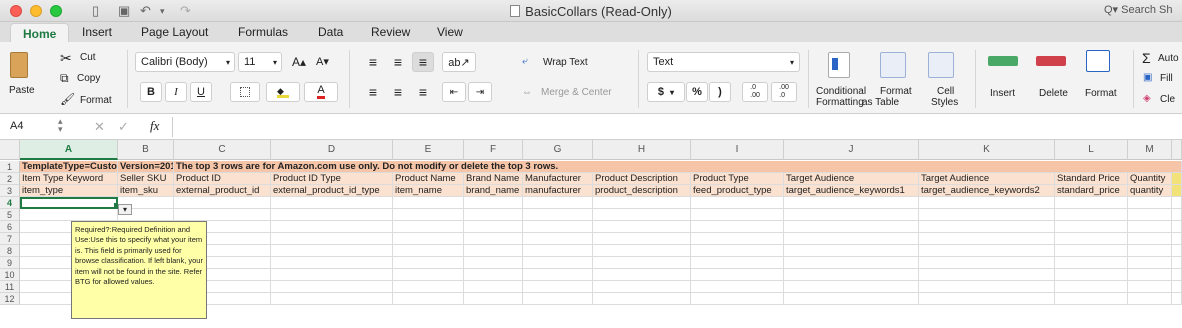 This screenshot has width=1182, height=328. What do you see at coordinates (1150, 239) in the screenshot?
I see `cell-m7` at bounding box center [1150, 239].